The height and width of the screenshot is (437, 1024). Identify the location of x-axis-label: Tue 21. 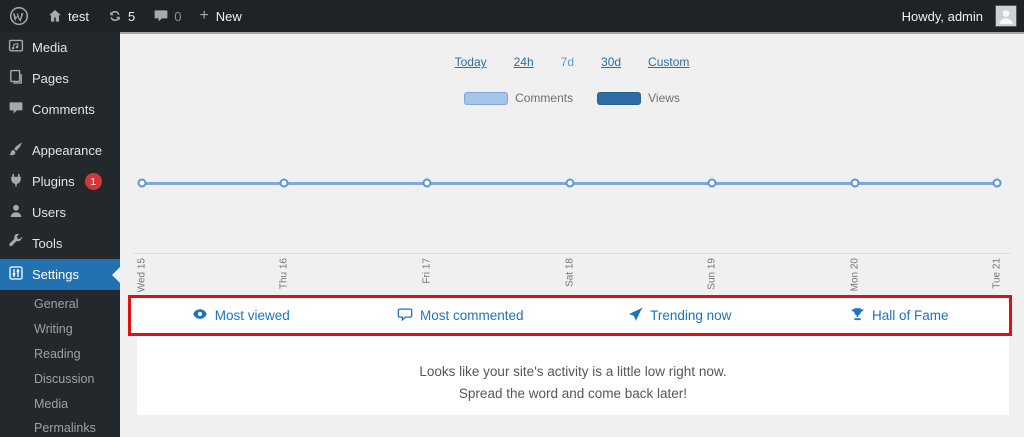
(997, 273).